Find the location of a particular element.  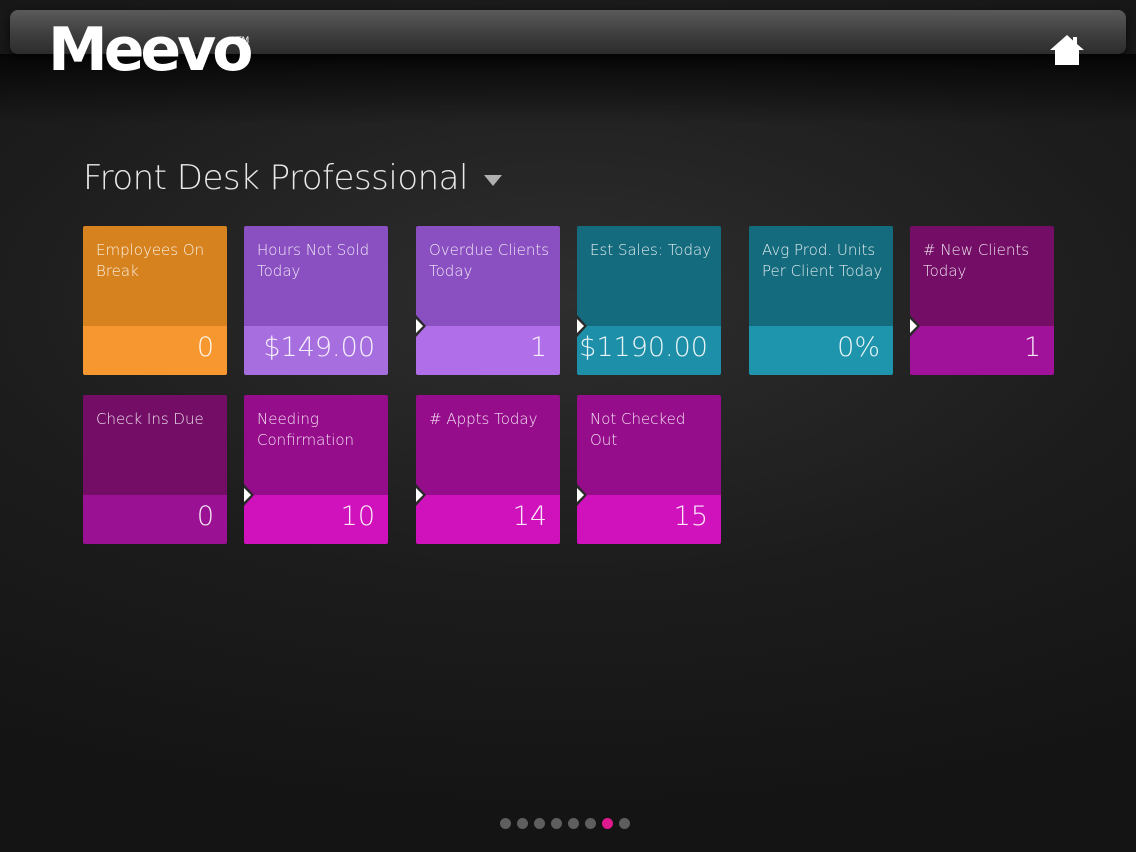

logo-trademark: TM is located at coordinates (243, 41).